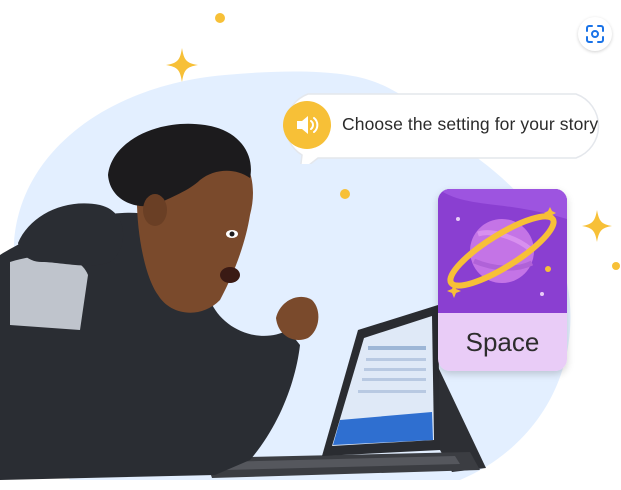 This screenshot has width=621, height=490. I want to click on lens-icon, so click(595, 34).